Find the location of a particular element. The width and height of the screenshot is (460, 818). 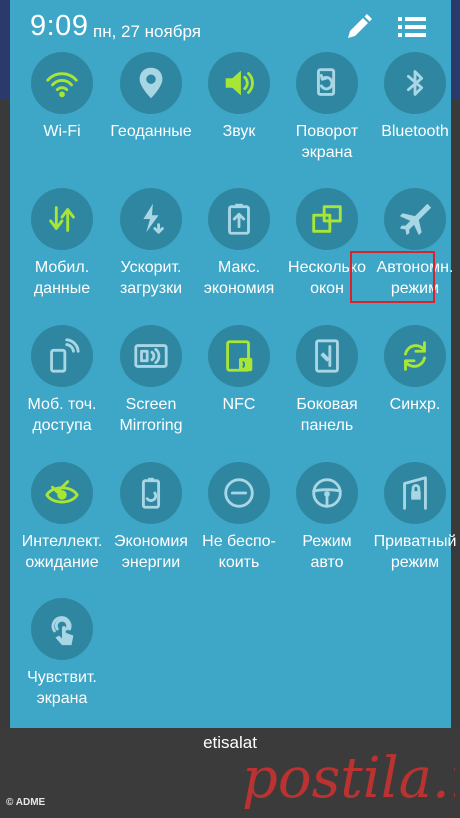

tile-screen-mirroring: Screen Mirroring is located at coordinates (151, 380).